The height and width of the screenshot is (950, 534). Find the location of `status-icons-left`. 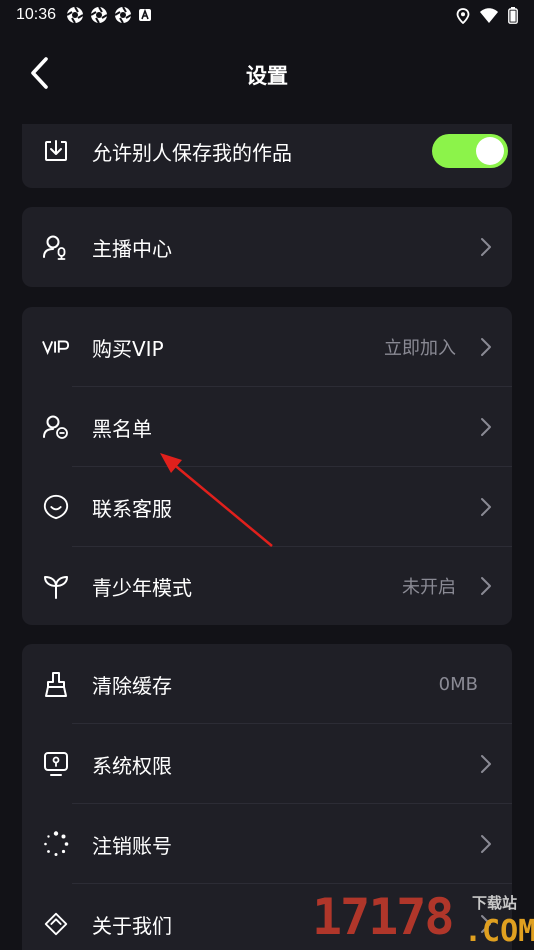

status-icons-left is located at coordinates (109, 15).